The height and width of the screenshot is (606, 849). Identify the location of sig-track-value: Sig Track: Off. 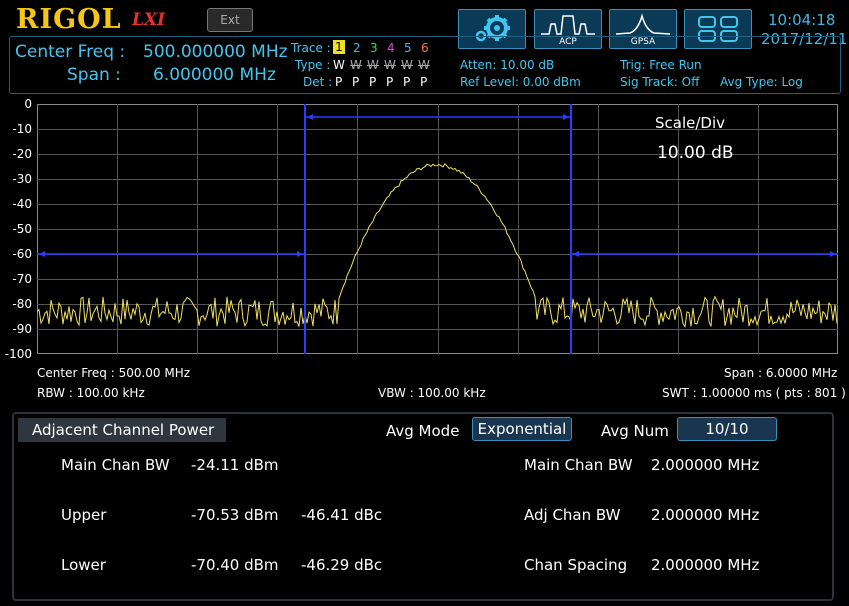
(660, 82).